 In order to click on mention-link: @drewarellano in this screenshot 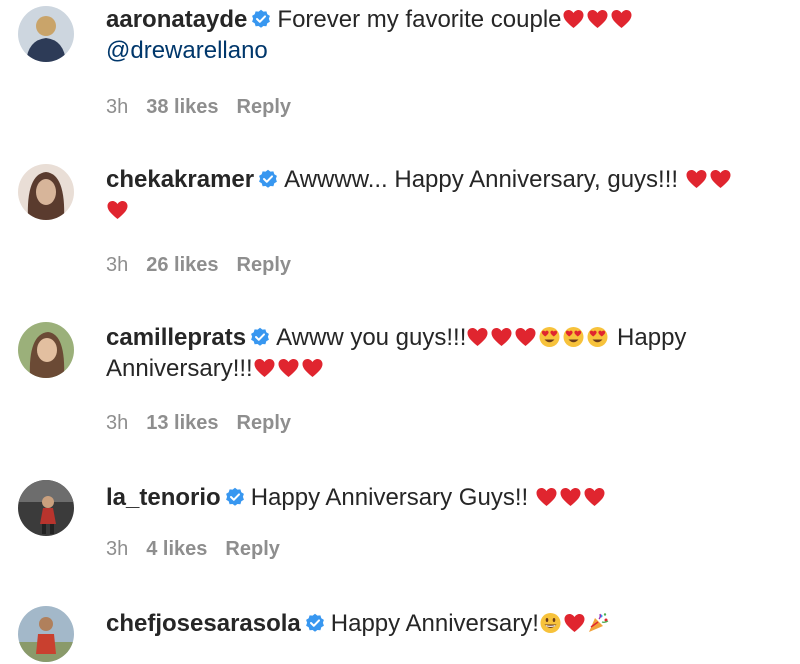, I will do `click(187, 50)`.